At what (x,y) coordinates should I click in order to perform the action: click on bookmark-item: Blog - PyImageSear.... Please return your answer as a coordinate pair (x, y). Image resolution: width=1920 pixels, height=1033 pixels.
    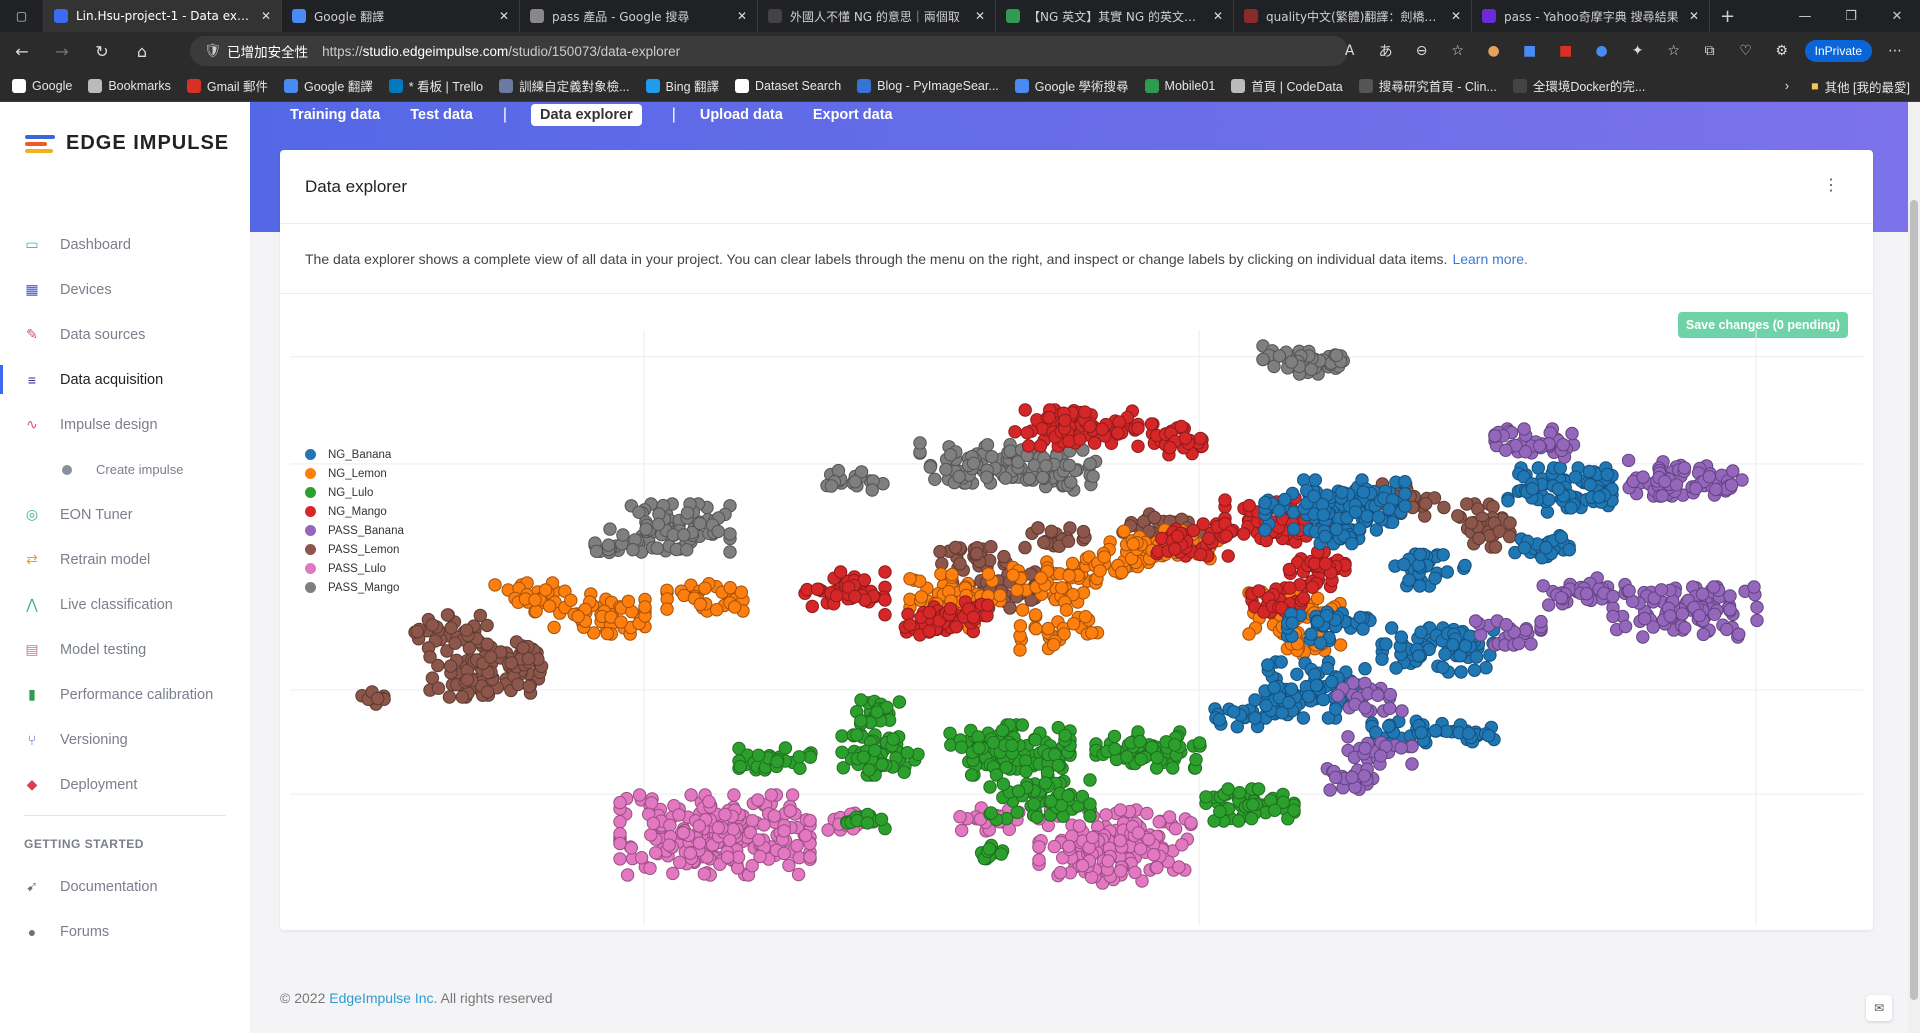
    Looking at the image, I should click on (928, 85).